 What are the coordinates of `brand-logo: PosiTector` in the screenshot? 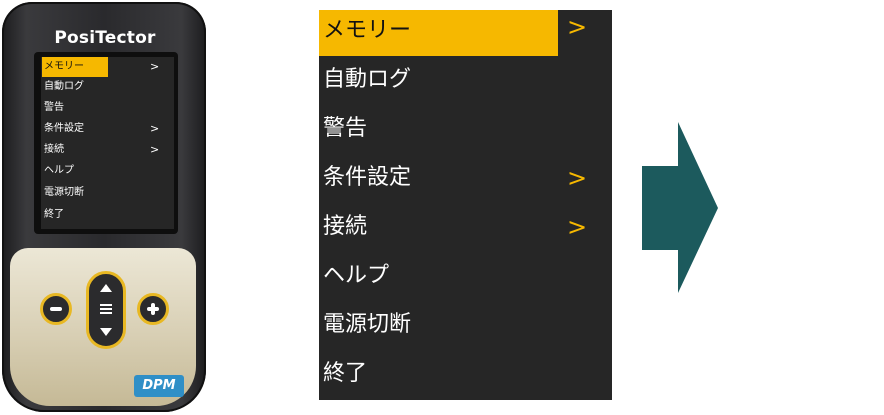 It's located at (105, 38).